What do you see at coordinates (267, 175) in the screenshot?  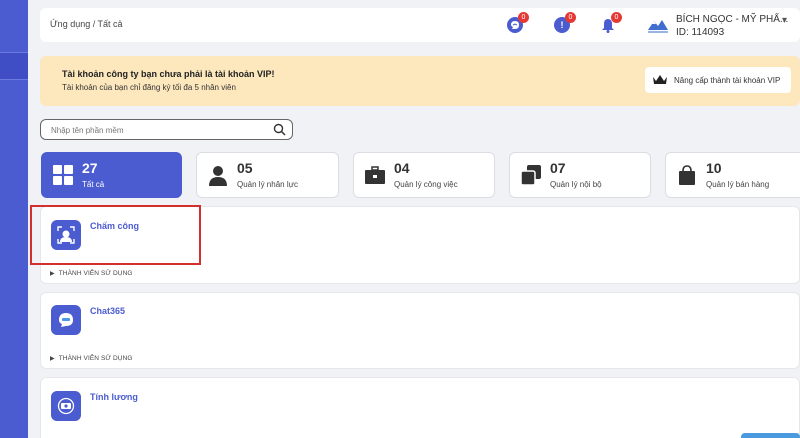 I see `category-hr: 05 Quản lý nhân lực` at bounding box center [267, 175].